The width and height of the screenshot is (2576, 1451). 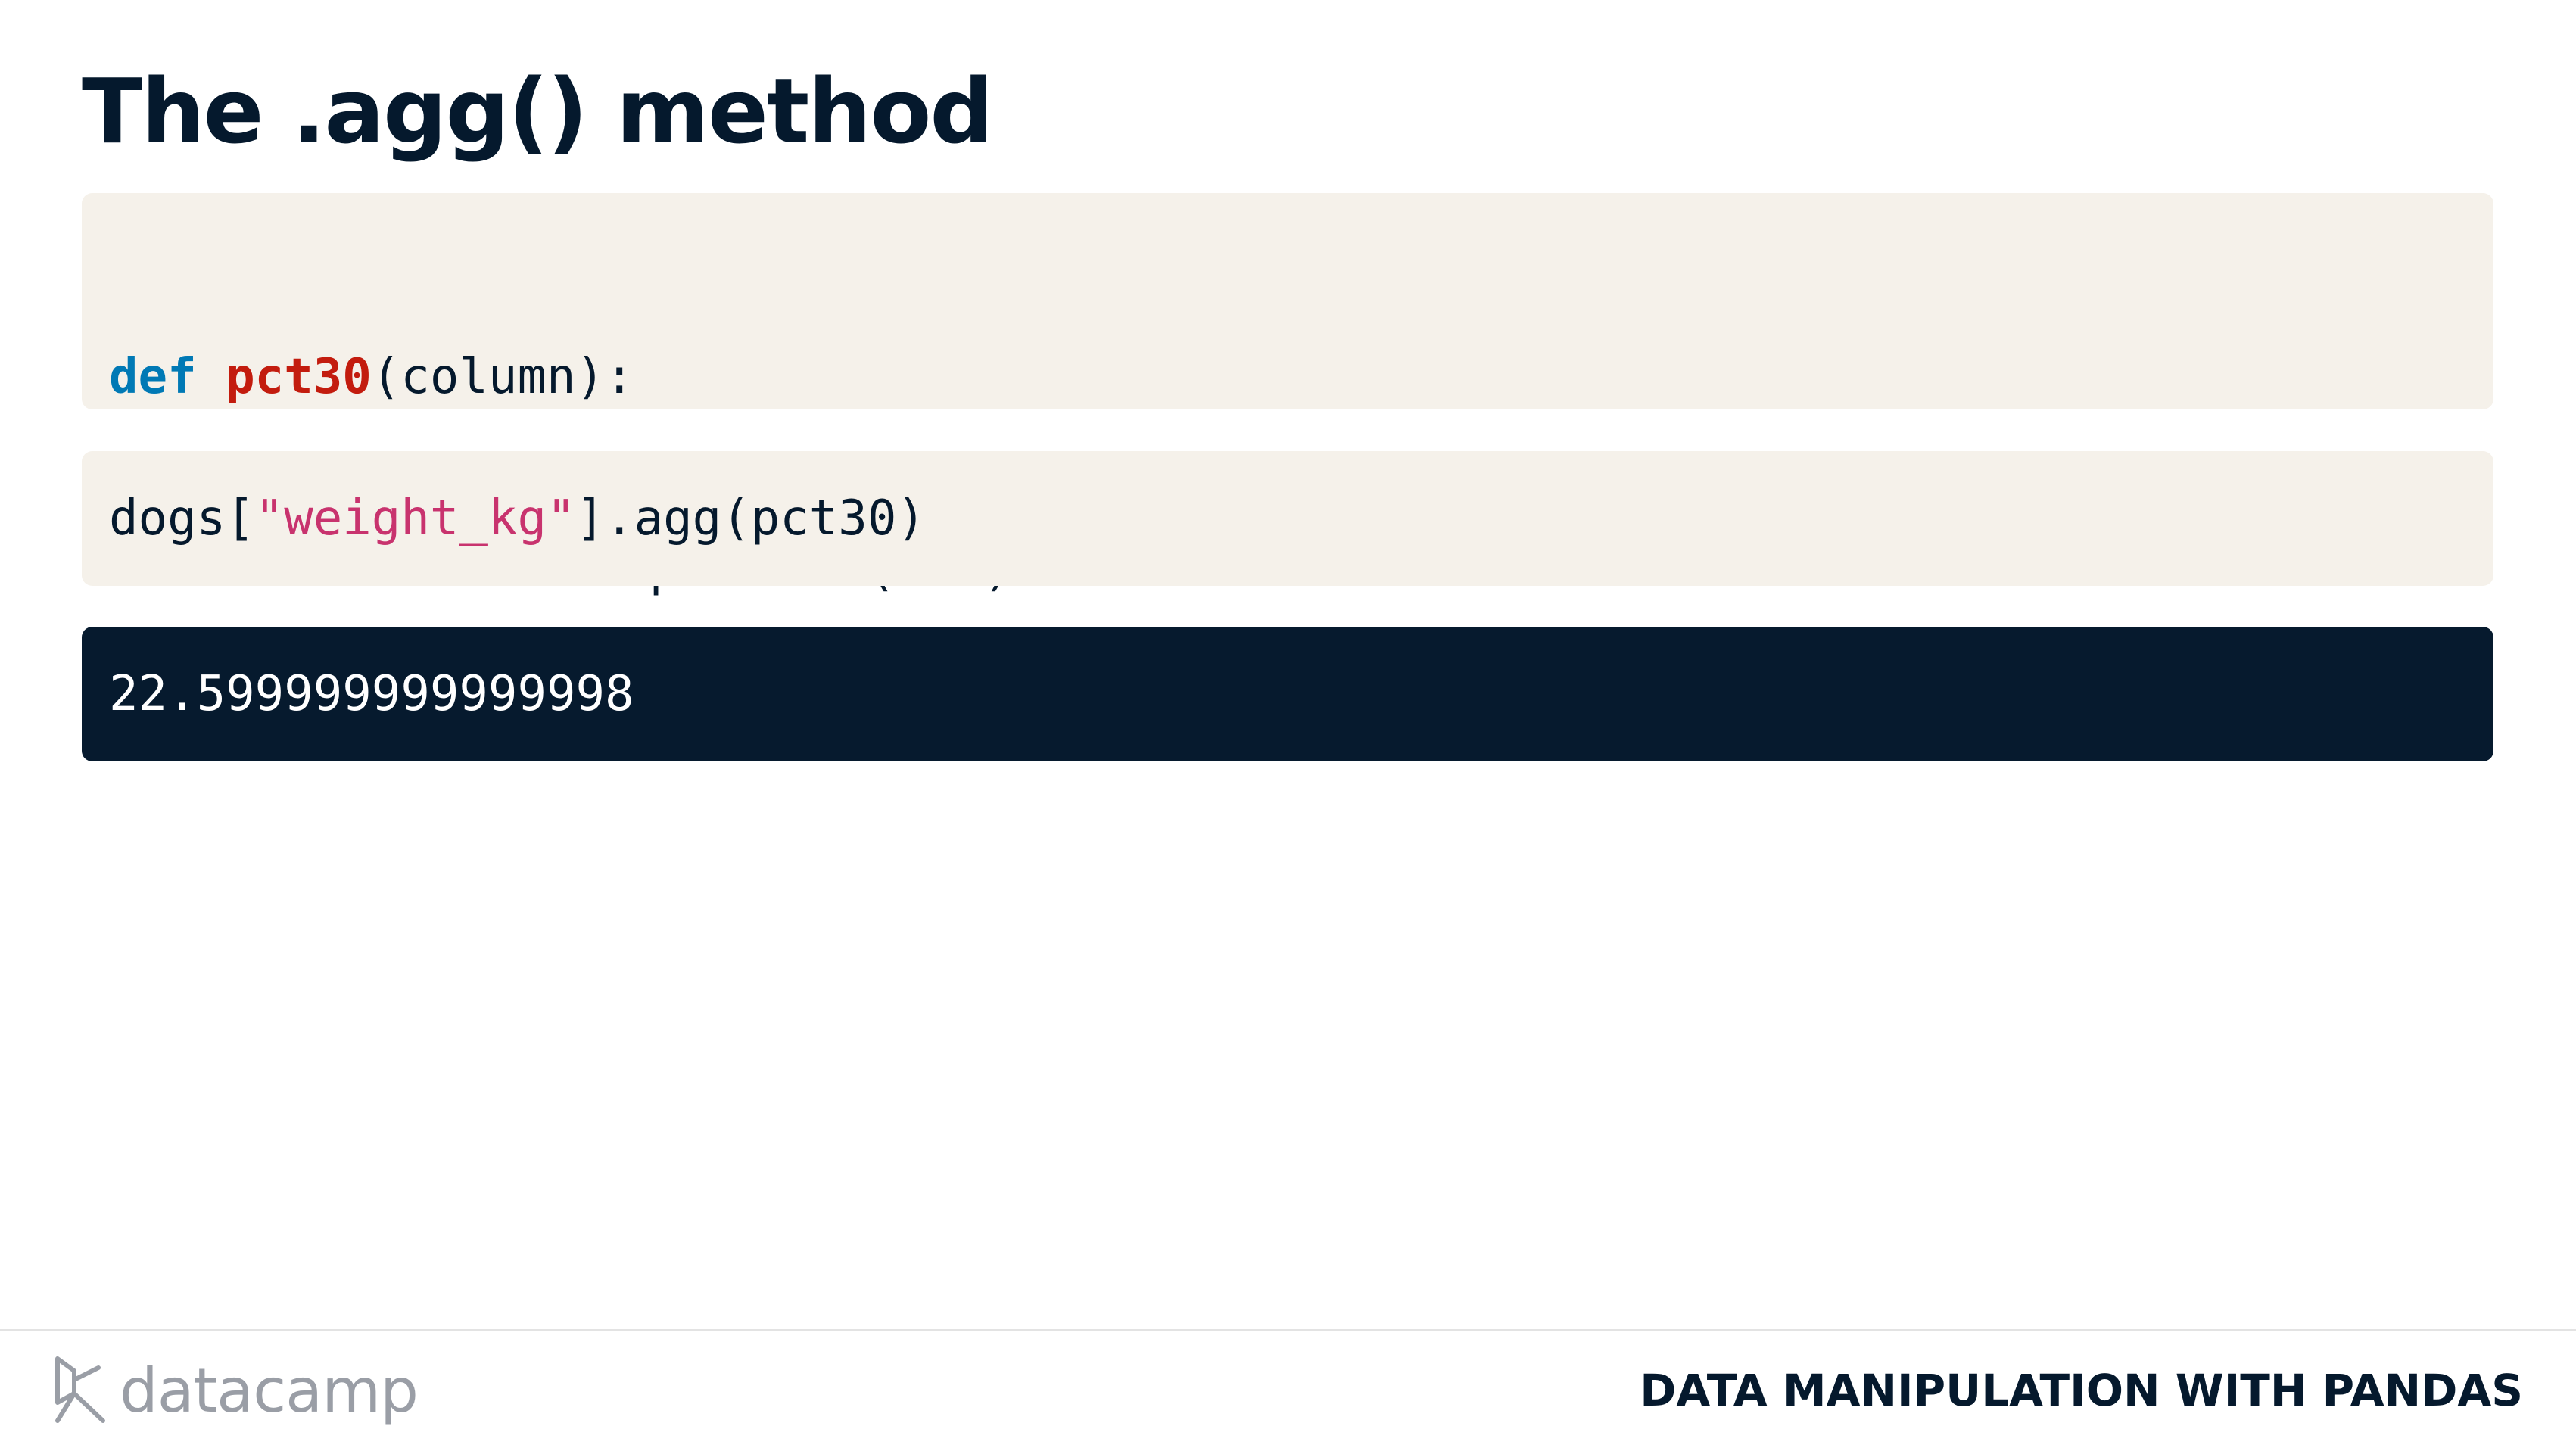 I want to click on course-name: DATA MANIPULATION WITH PANDAS, so click(x=2081, y=1390).